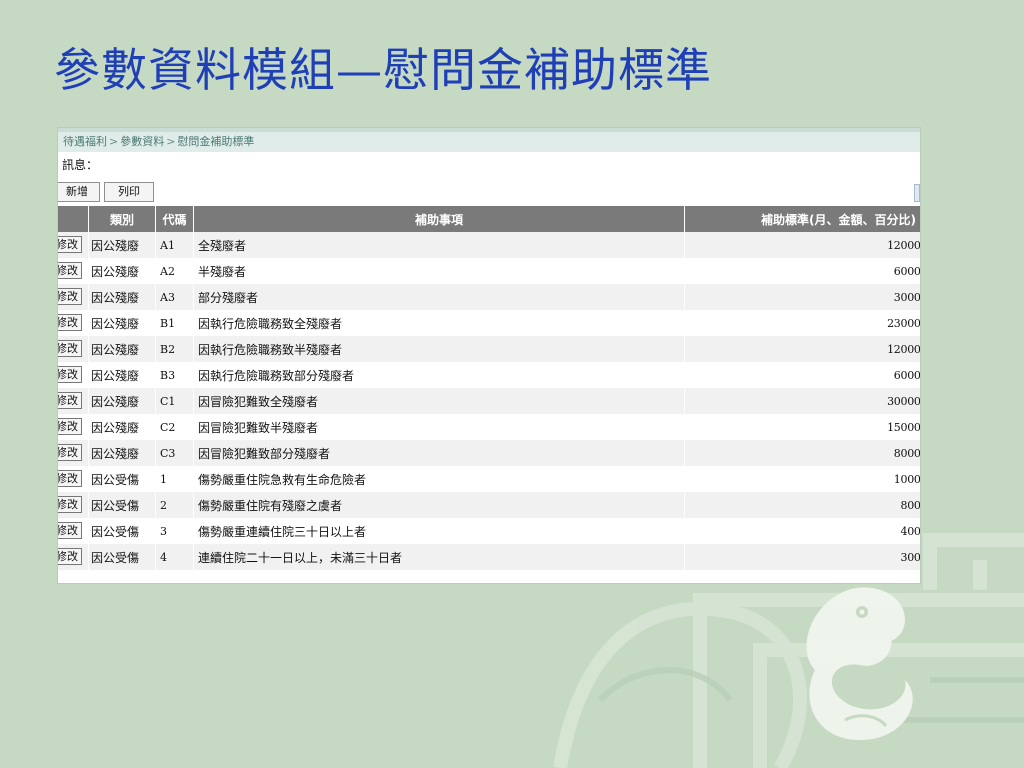  What do you see at coordinates (174, 531) in the screenshot?
I see `cell-code: 3` at bounding box center [174, 531].